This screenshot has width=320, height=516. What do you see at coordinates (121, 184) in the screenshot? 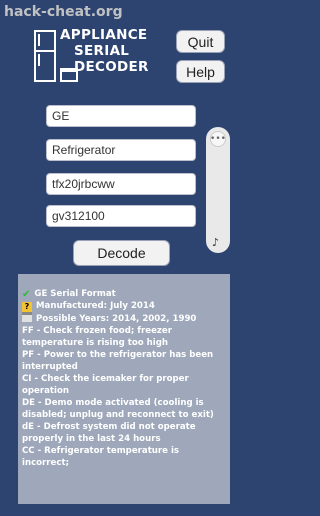
I see `model-input: tfx20jrbcww` at bounding box center [121, 184].